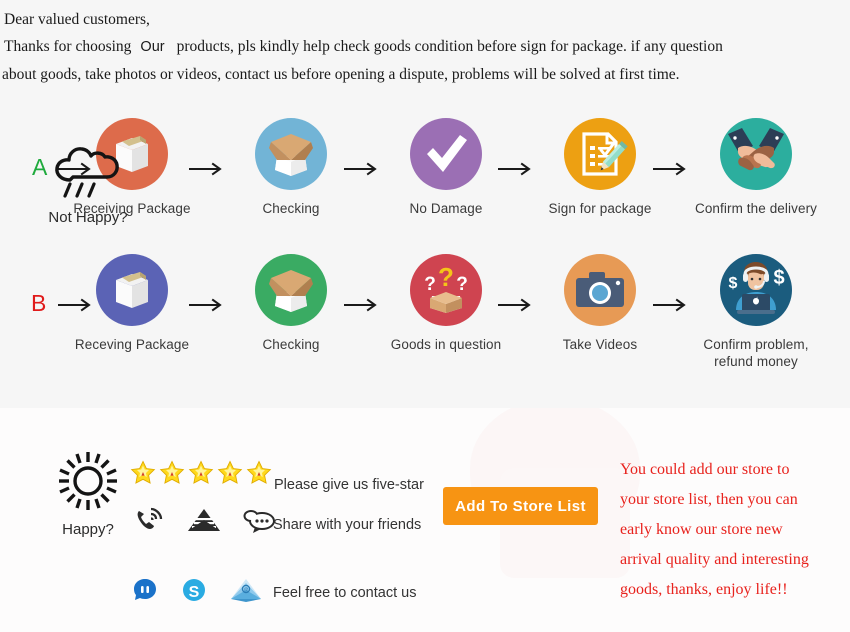 The image size is (850, 632). Describe the element at coordinates (520, 506) in the screenshot. I see `add-to-store-list-button: Add To Store List` at that location.